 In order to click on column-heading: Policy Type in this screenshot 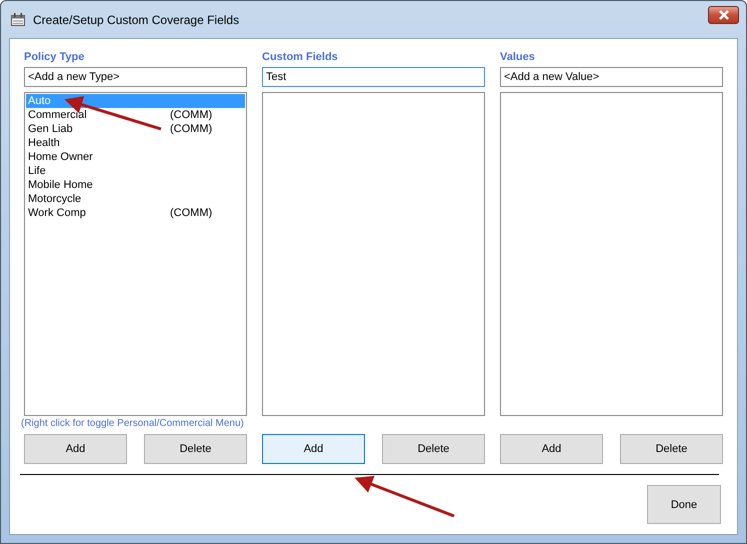, I will do `click(55, 58)`.